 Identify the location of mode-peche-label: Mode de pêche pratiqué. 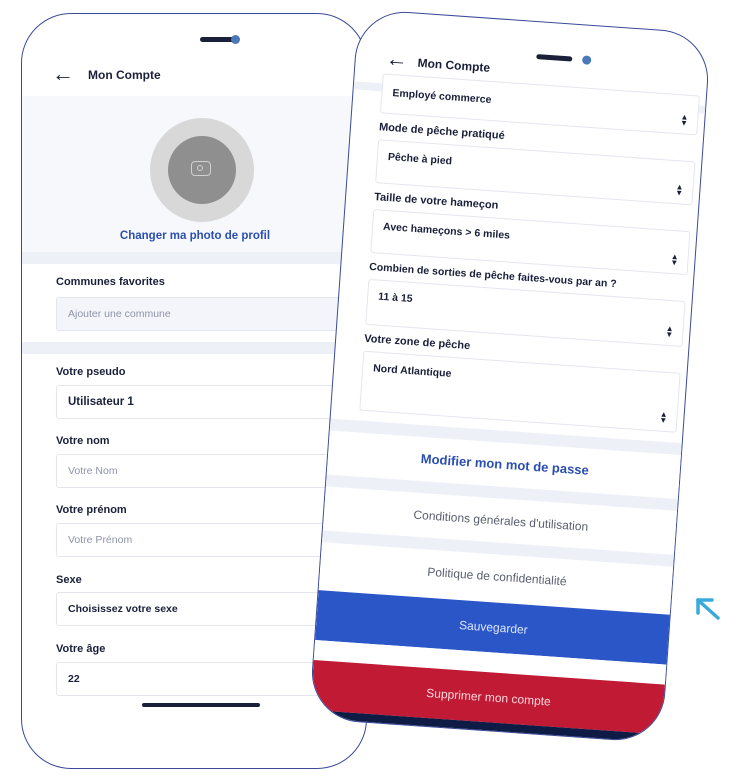
(442, 132).